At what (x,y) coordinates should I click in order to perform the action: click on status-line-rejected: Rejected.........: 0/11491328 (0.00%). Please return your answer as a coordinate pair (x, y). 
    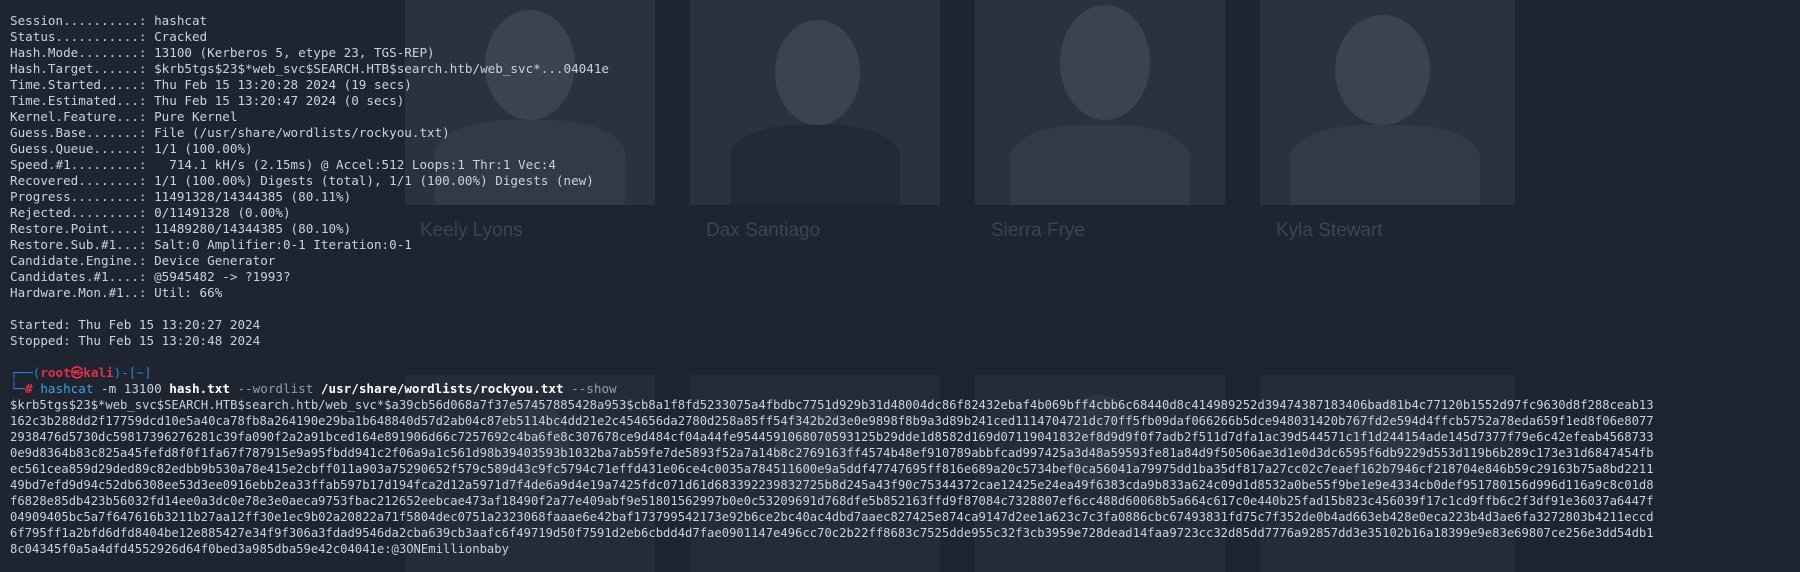
    Looking at the image, I should click on (905, 213).